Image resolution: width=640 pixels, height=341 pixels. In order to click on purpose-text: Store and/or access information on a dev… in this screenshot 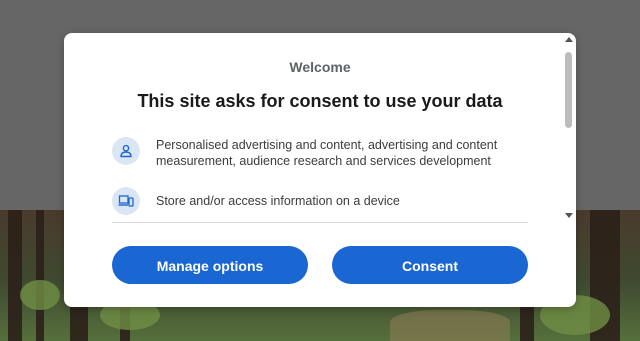, I will do `click(278, 201)`.